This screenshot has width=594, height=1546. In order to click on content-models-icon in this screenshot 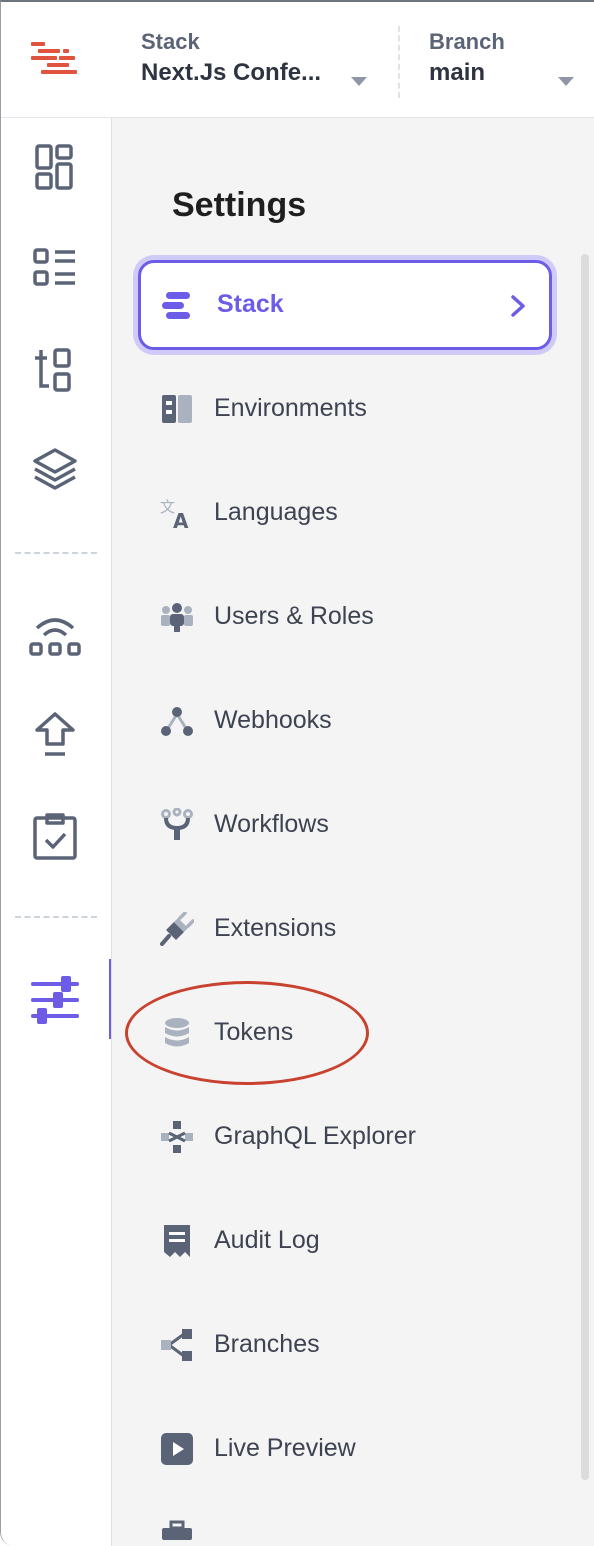, I will do `click(55, 370)`.